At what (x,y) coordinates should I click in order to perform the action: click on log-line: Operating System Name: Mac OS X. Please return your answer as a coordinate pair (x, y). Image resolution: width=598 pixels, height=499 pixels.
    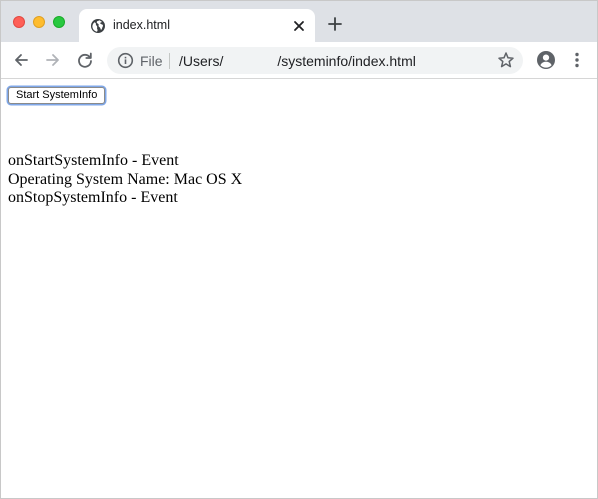
    Looking at the image, I should click on (125, 179).